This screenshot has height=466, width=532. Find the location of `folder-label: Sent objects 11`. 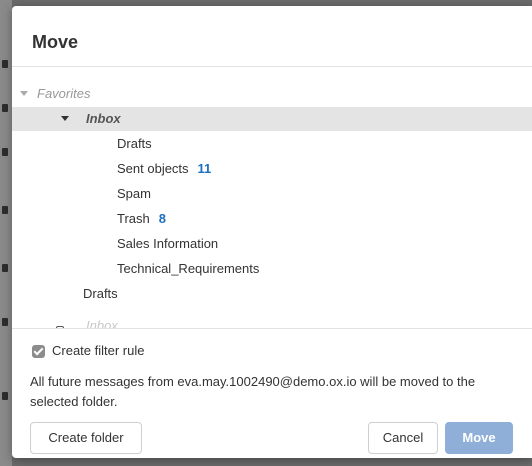

folder-label: Sent objects 11 is located at coordinates (164, 168).